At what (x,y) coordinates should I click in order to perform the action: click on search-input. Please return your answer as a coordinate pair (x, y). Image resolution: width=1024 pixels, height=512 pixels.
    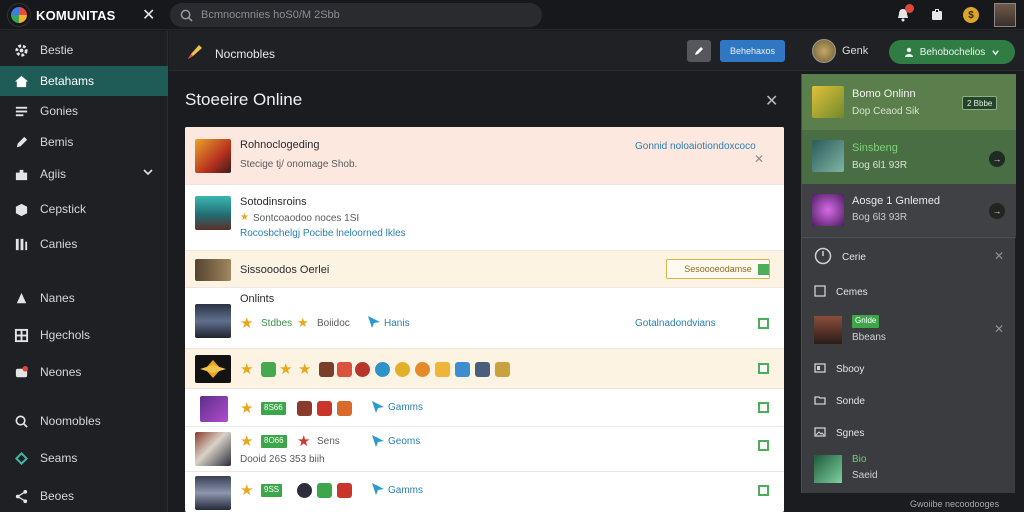
    Looking at the image, I should click on (361, 15).